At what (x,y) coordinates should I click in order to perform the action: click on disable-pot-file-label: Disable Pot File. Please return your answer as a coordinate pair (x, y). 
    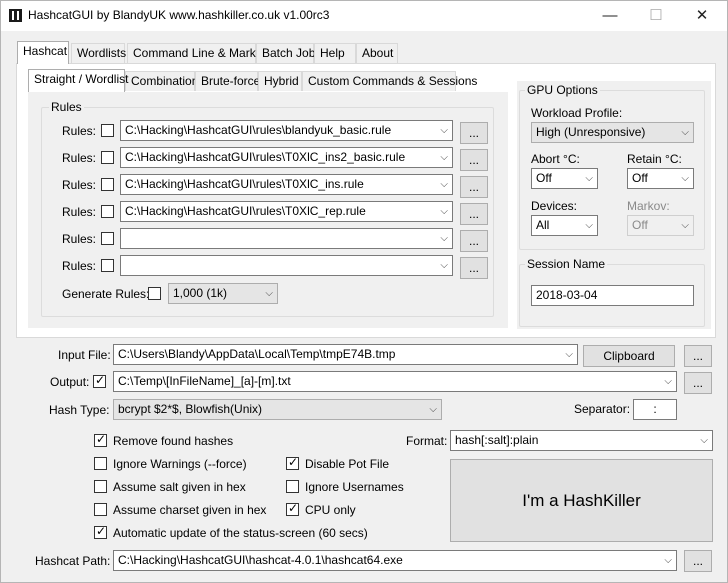
    Looking at the image, I should click on (347, 464).